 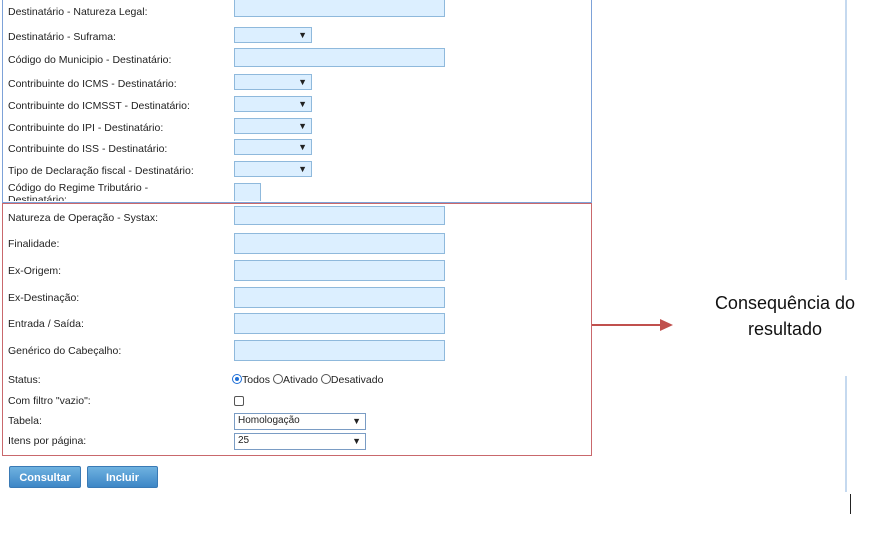 I want to click on contribuinte-icms-select: ▼, so click(x=273, y=82).